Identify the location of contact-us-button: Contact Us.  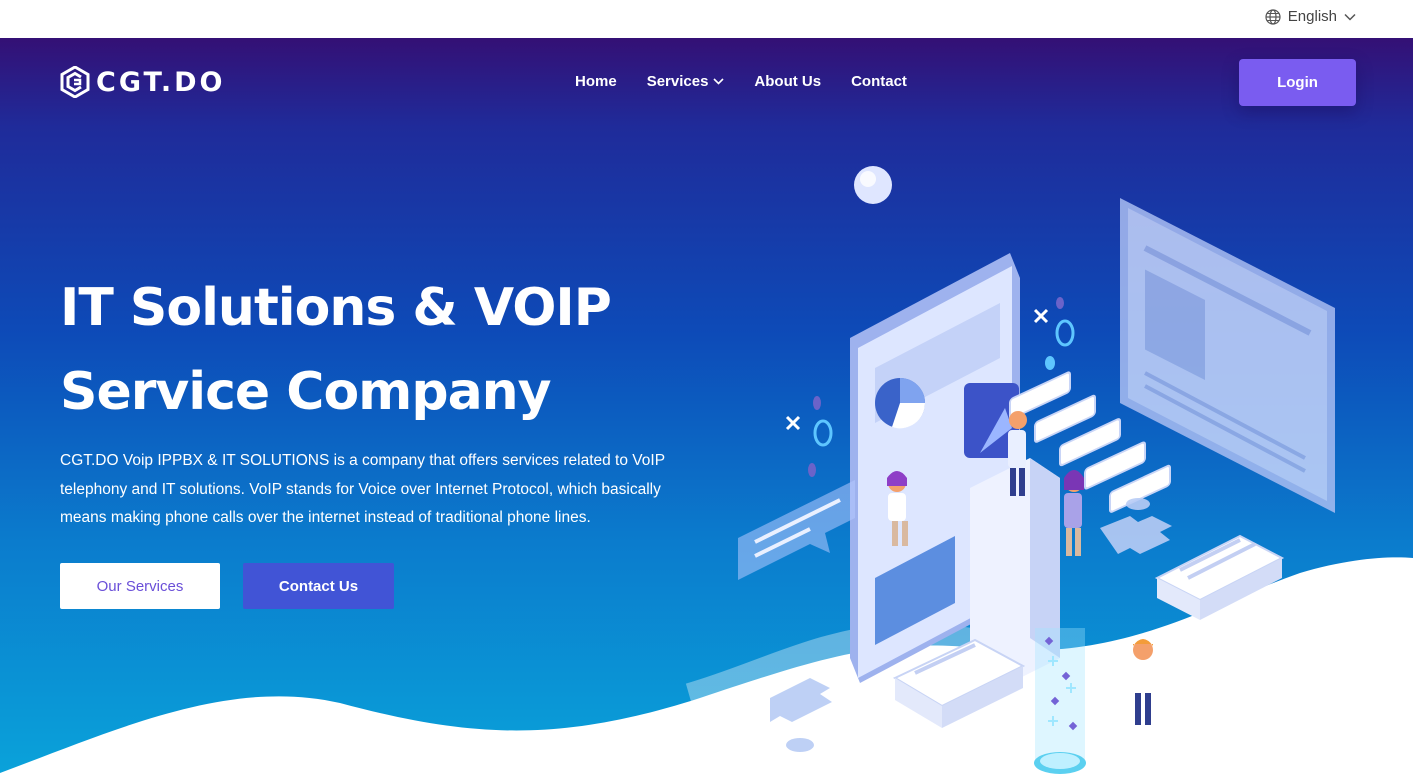
(318, 586).